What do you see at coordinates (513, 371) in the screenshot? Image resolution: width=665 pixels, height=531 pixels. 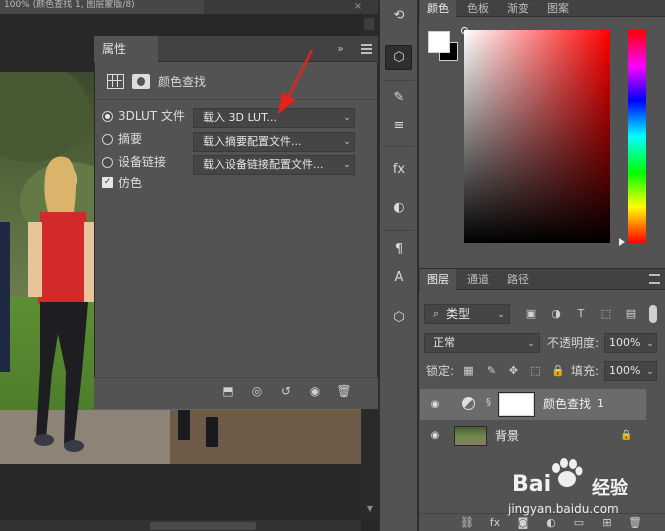 I see `lock-move-icon: ✥` at bounding box center [513, 371].